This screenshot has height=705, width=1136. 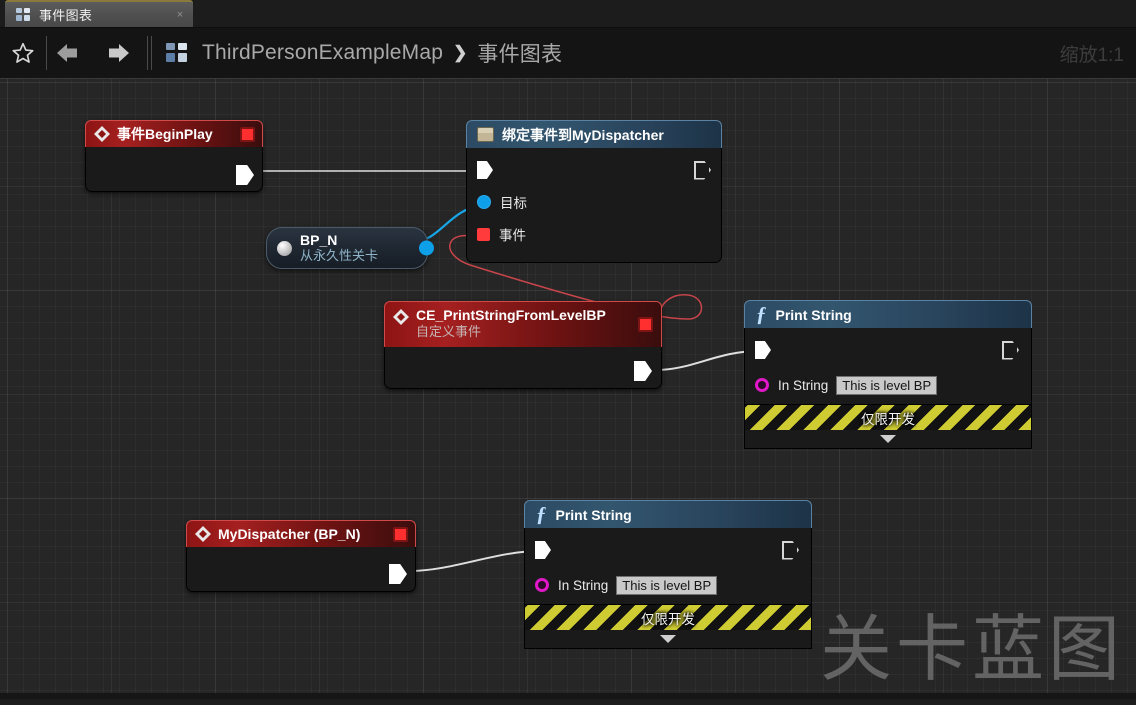 I want to click on node-bp-n-variable: BP_N 从永久性关卡, so click(x=350, y=248).